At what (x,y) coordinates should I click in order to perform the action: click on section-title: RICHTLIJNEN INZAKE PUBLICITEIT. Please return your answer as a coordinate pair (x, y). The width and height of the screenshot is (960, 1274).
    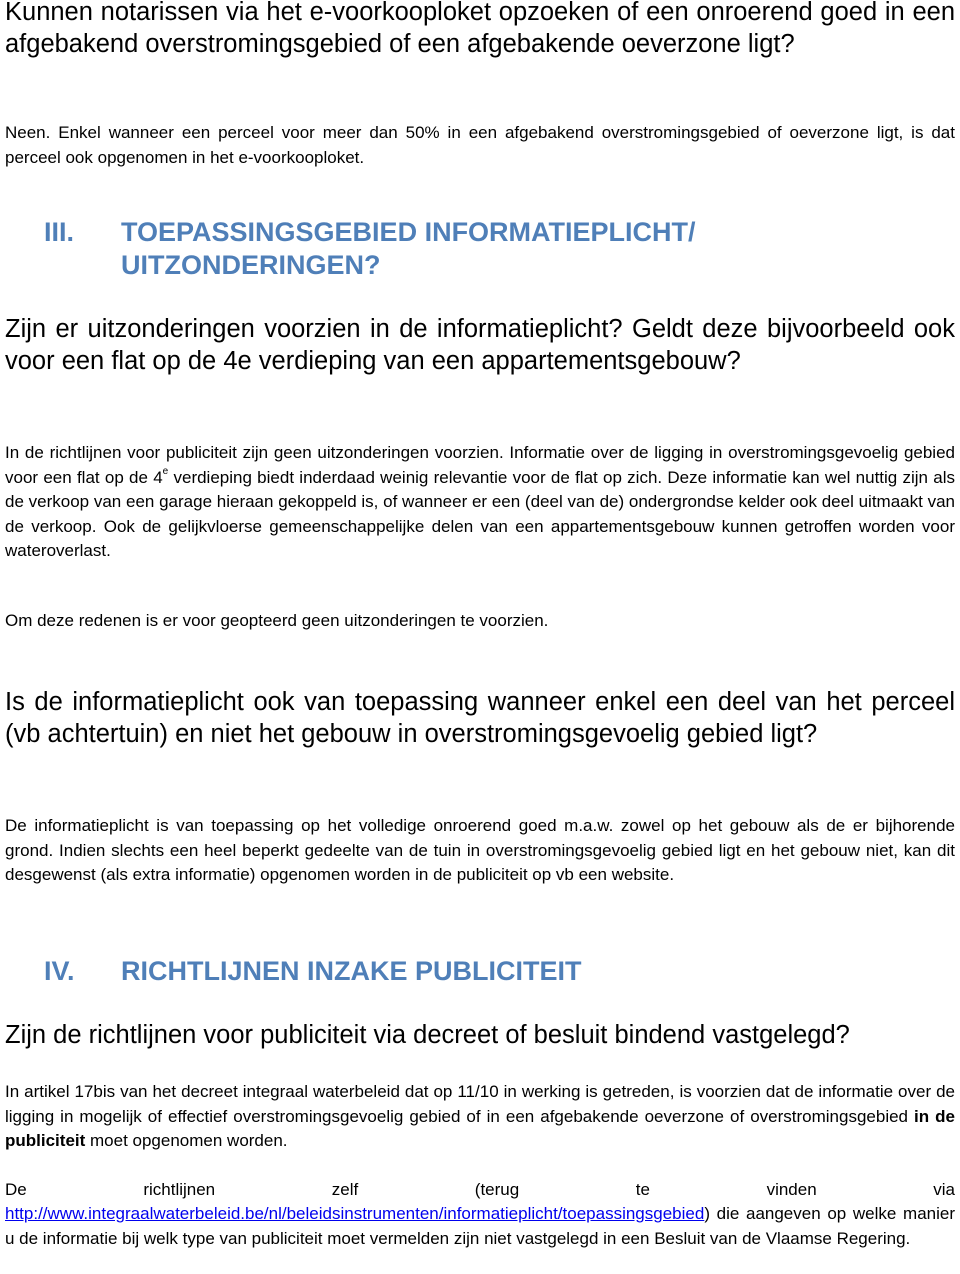
    Looking at the image, I should click on (351, 971).